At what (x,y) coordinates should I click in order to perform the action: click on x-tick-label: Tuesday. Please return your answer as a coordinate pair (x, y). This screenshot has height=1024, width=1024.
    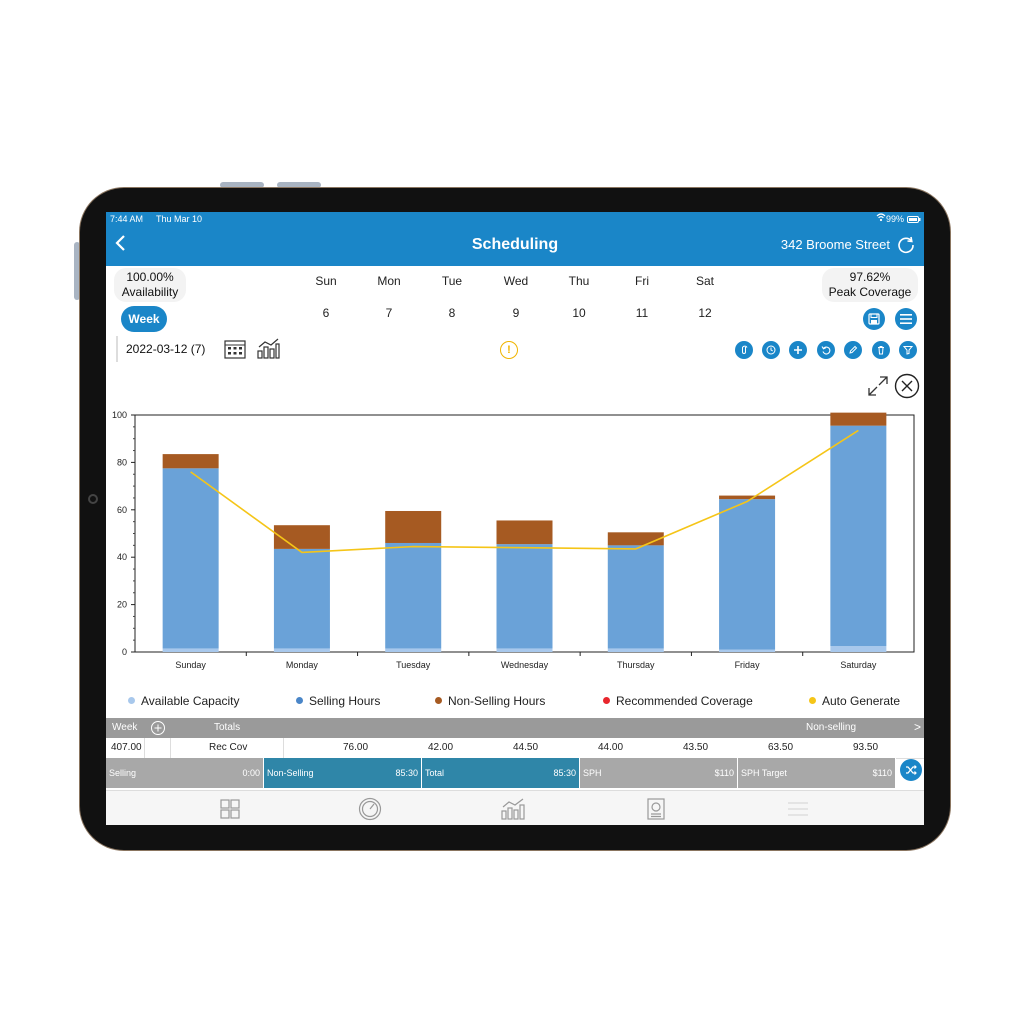
    Looking at the image, I should click on (413, 665).